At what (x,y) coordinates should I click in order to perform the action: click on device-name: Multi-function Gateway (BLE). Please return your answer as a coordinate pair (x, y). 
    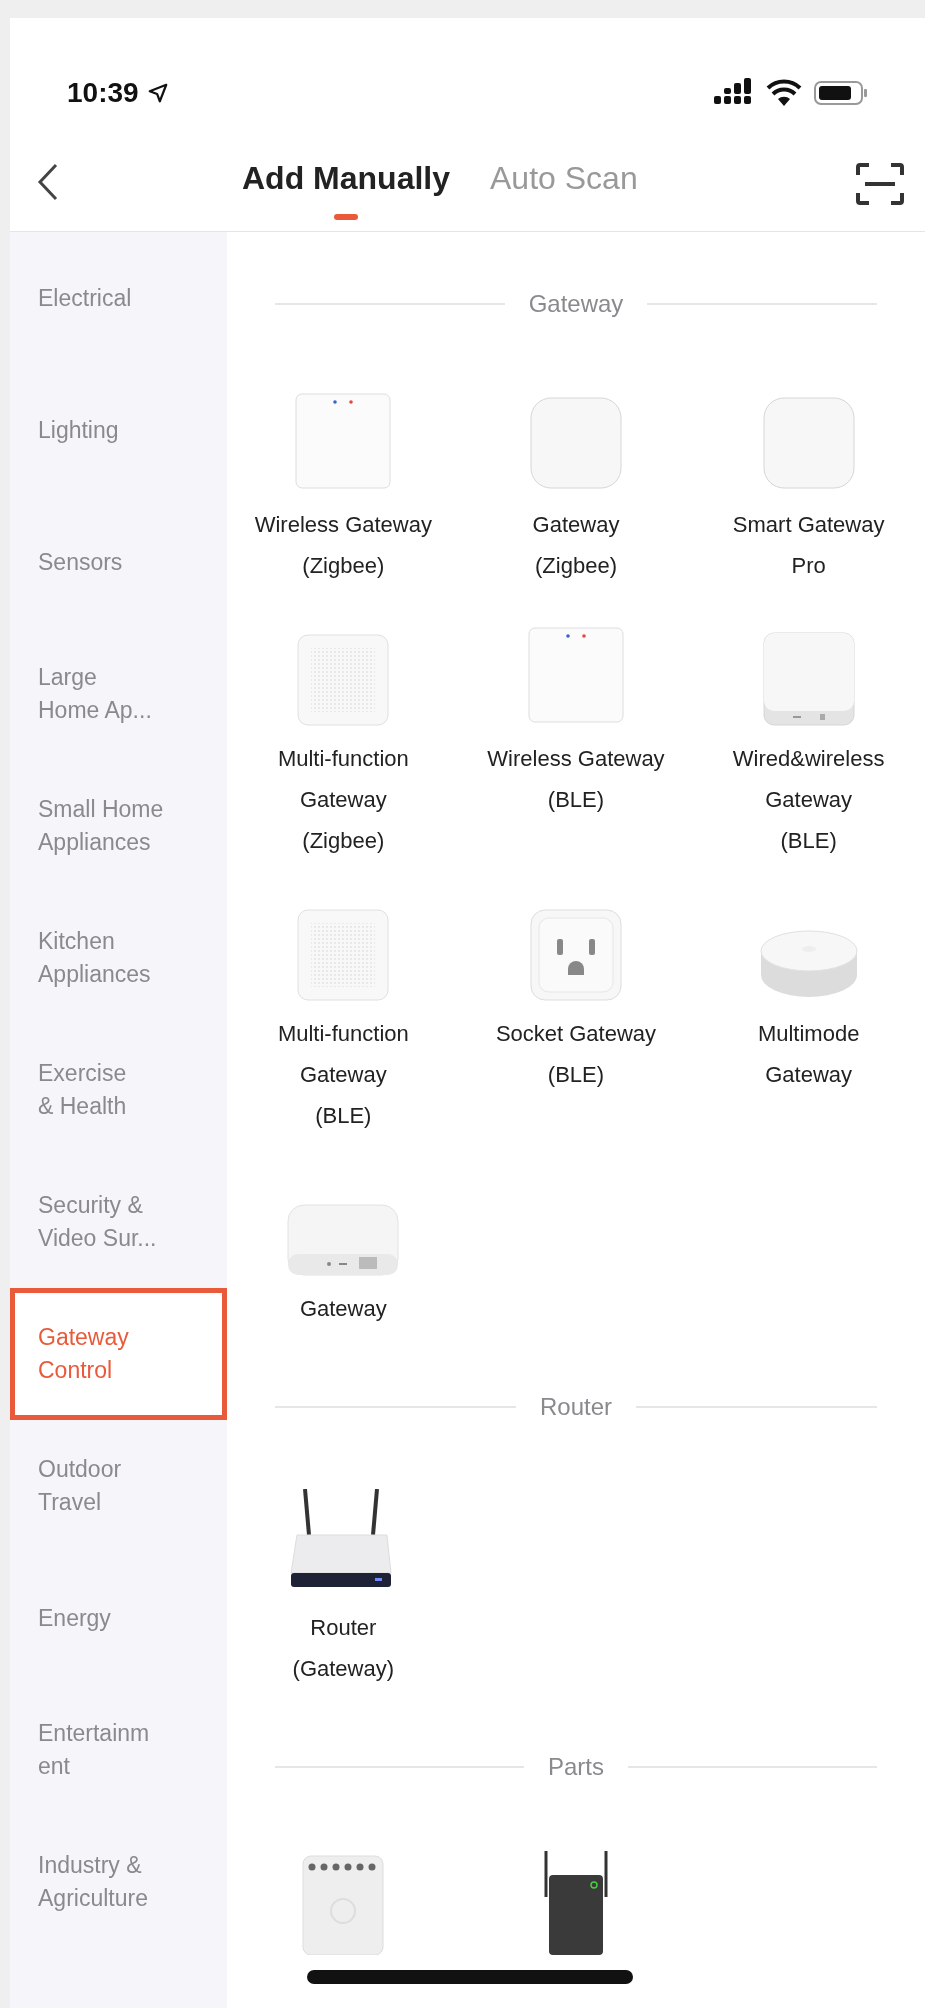
    Looking at the image, I should click on (343, 1074).